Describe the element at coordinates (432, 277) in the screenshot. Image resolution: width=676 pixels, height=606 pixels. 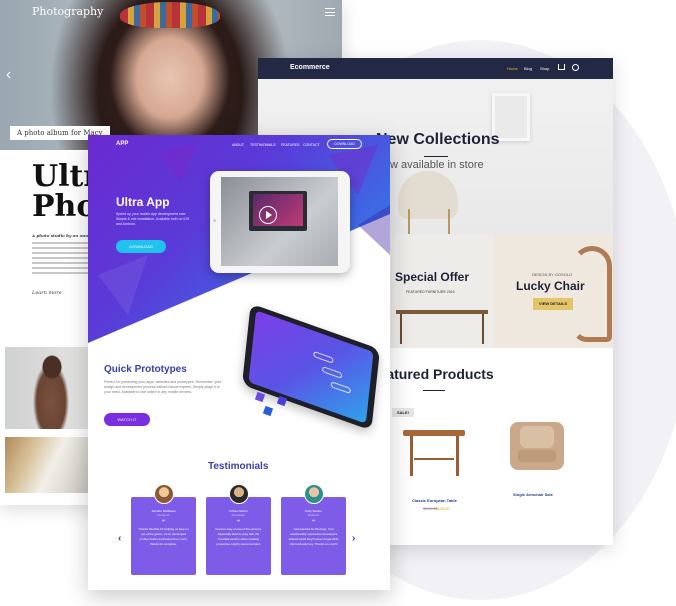
I see `offer-title: Special Offer` at that location.